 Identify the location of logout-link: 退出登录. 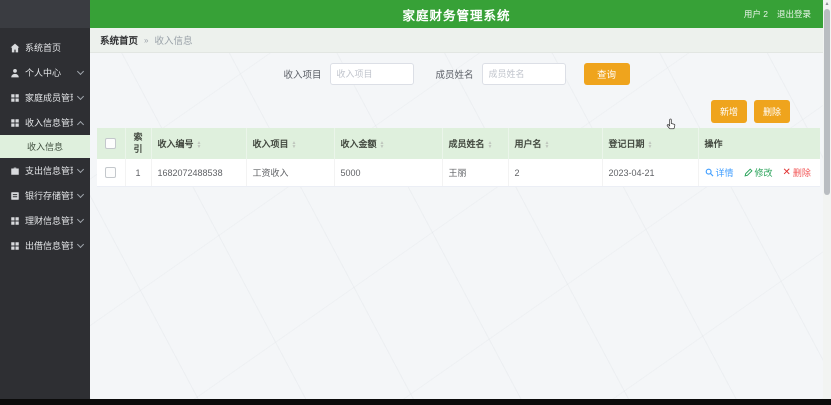
(794, 14).